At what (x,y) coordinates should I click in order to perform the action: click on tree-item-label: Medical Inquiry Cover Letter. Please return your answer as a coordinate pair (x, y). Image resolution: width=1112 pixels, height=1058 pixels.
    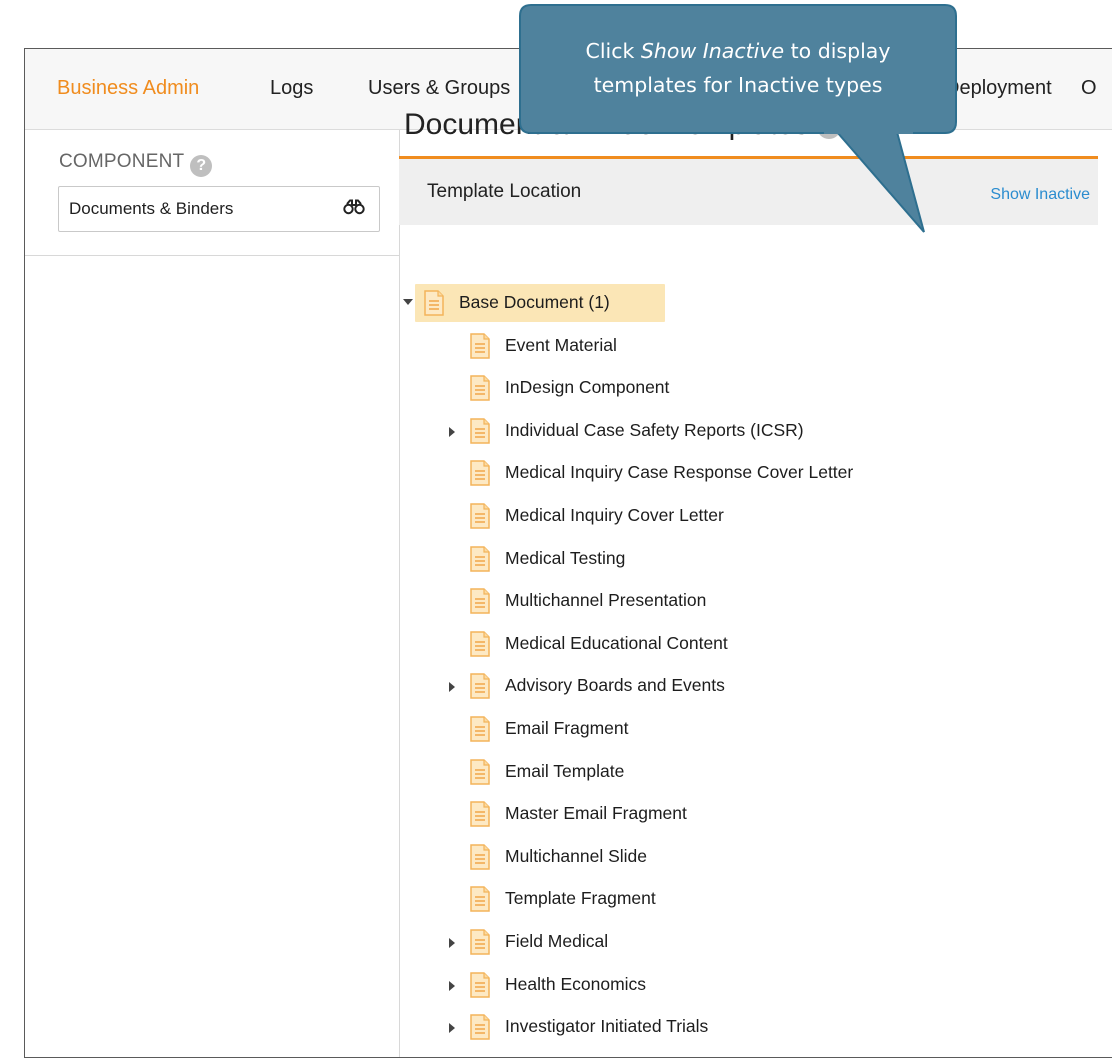
    Looking at the image, I should click on (614, 515).